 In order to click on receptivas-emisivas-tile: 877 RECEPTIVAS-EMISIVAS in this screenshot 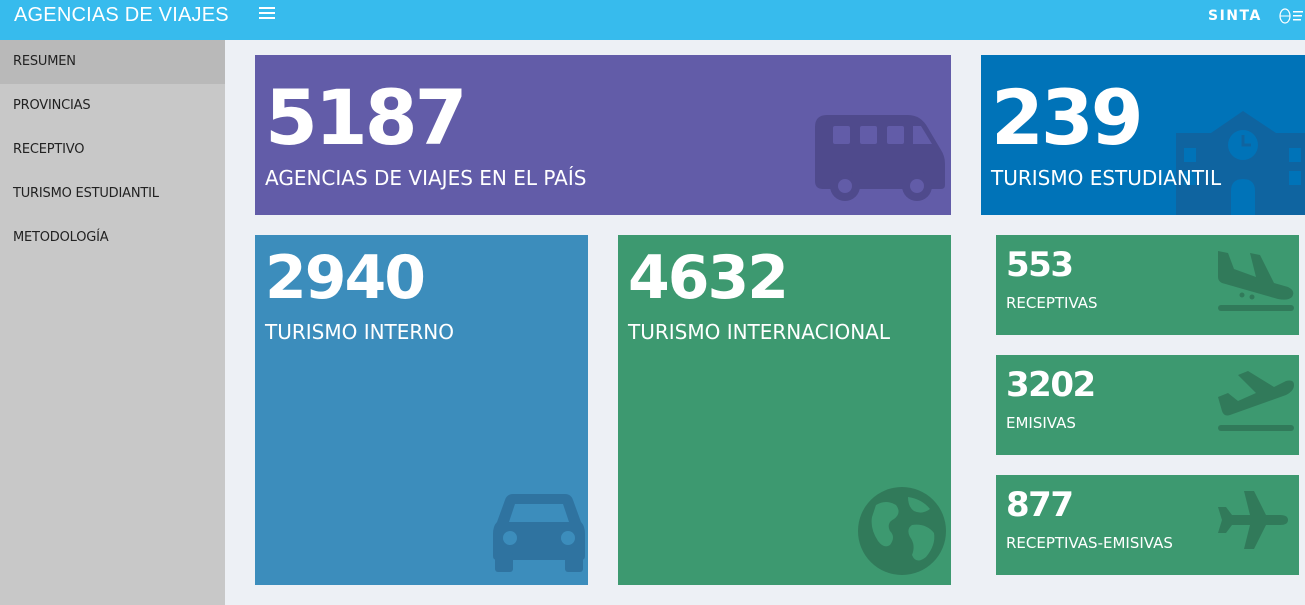, I will do `click(1147, 525)`.